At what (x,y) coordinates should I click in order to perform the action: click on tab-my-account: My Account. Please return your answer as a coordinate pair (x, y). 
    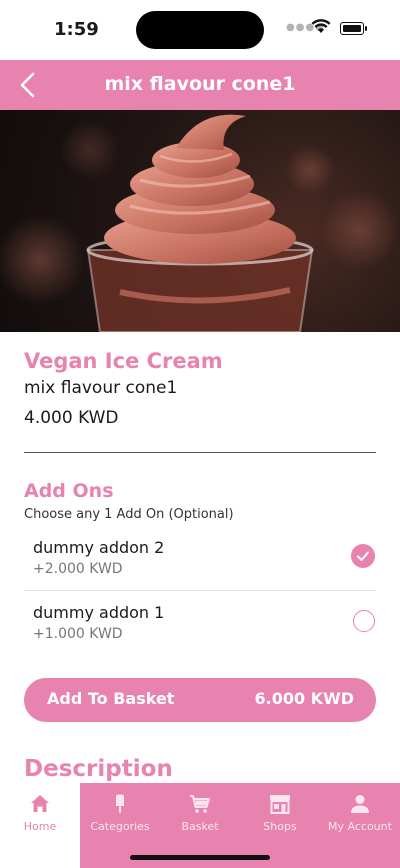
    Looking at the image, I should click on (360, 825).